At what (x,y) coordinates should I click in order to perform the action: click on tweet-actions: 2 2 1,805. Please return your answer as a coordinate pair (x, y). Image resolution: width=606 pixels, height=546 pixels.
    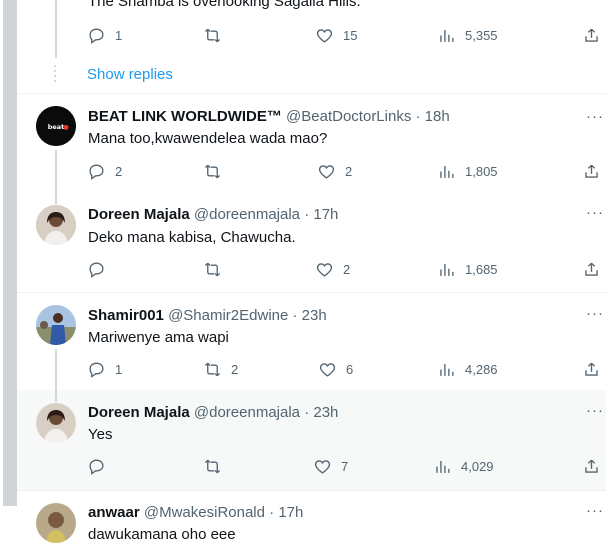
    Looking at the image, I should click on (346, 172).